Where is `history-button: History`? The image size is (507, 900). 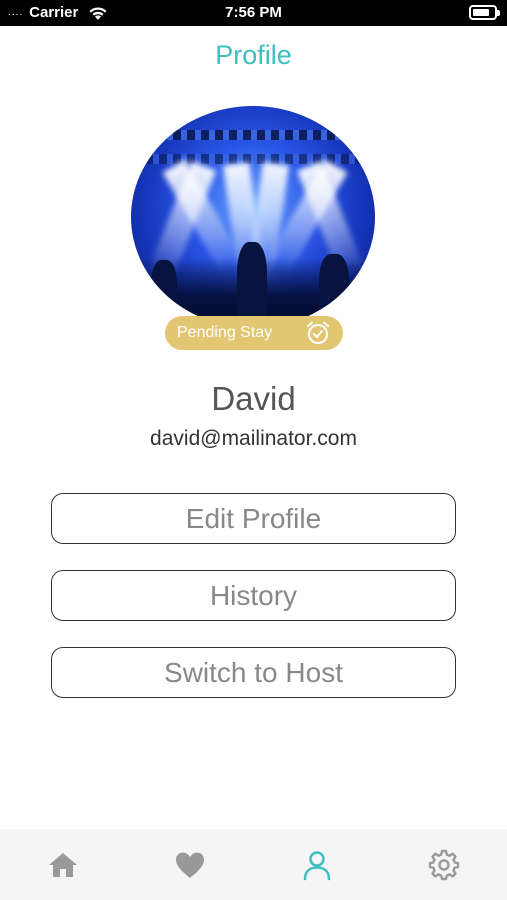
history-button: History is located at coordinates (253, 595).